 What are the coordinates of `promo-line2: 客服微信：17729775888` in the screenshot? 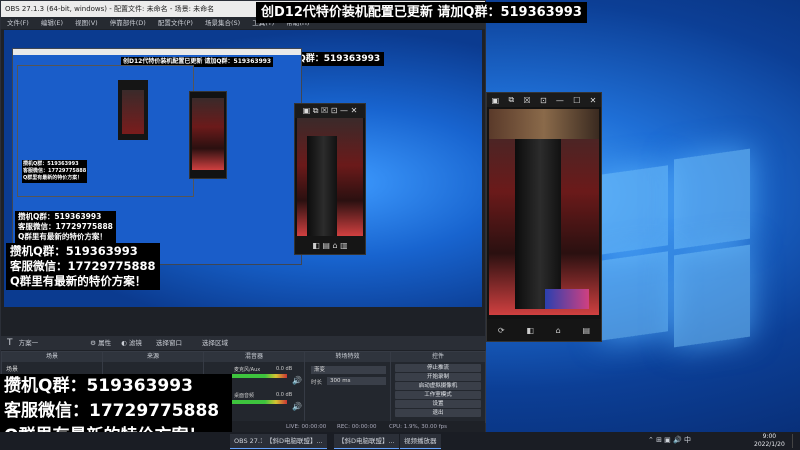 It's located at (112, 411).